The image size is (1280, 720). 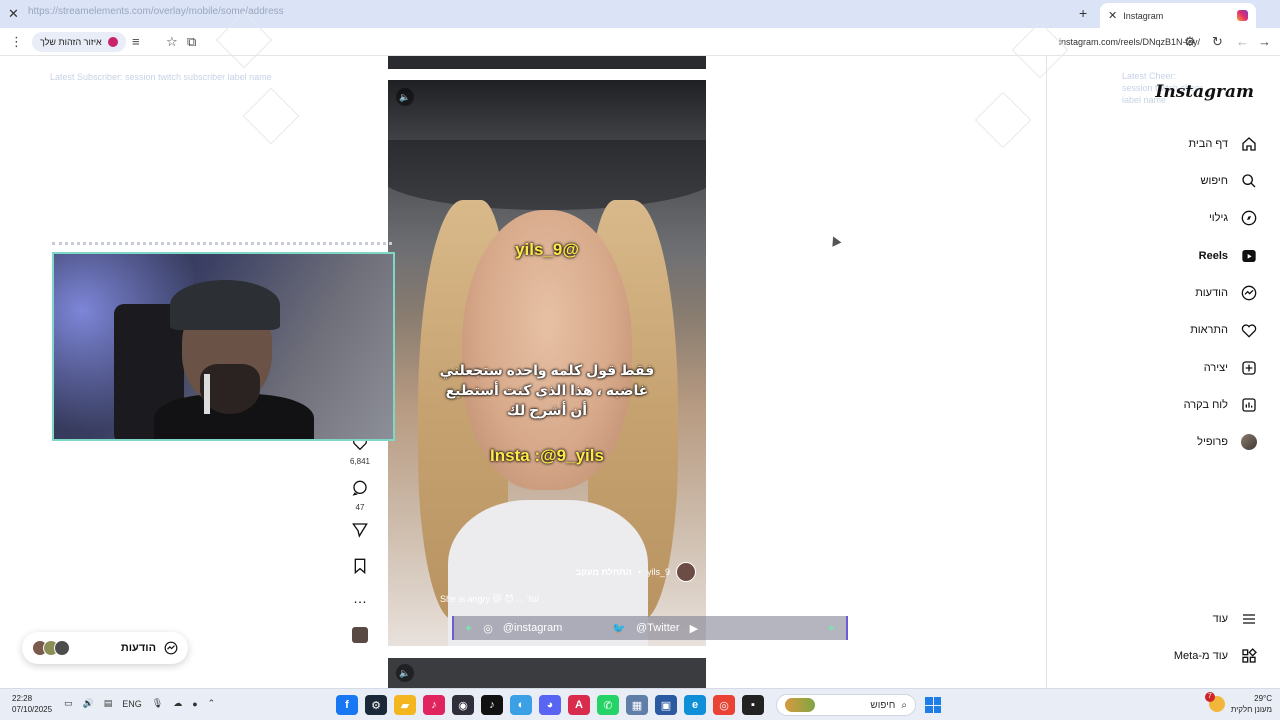 I want to click on message-avatar, so click(x=62, y=648).